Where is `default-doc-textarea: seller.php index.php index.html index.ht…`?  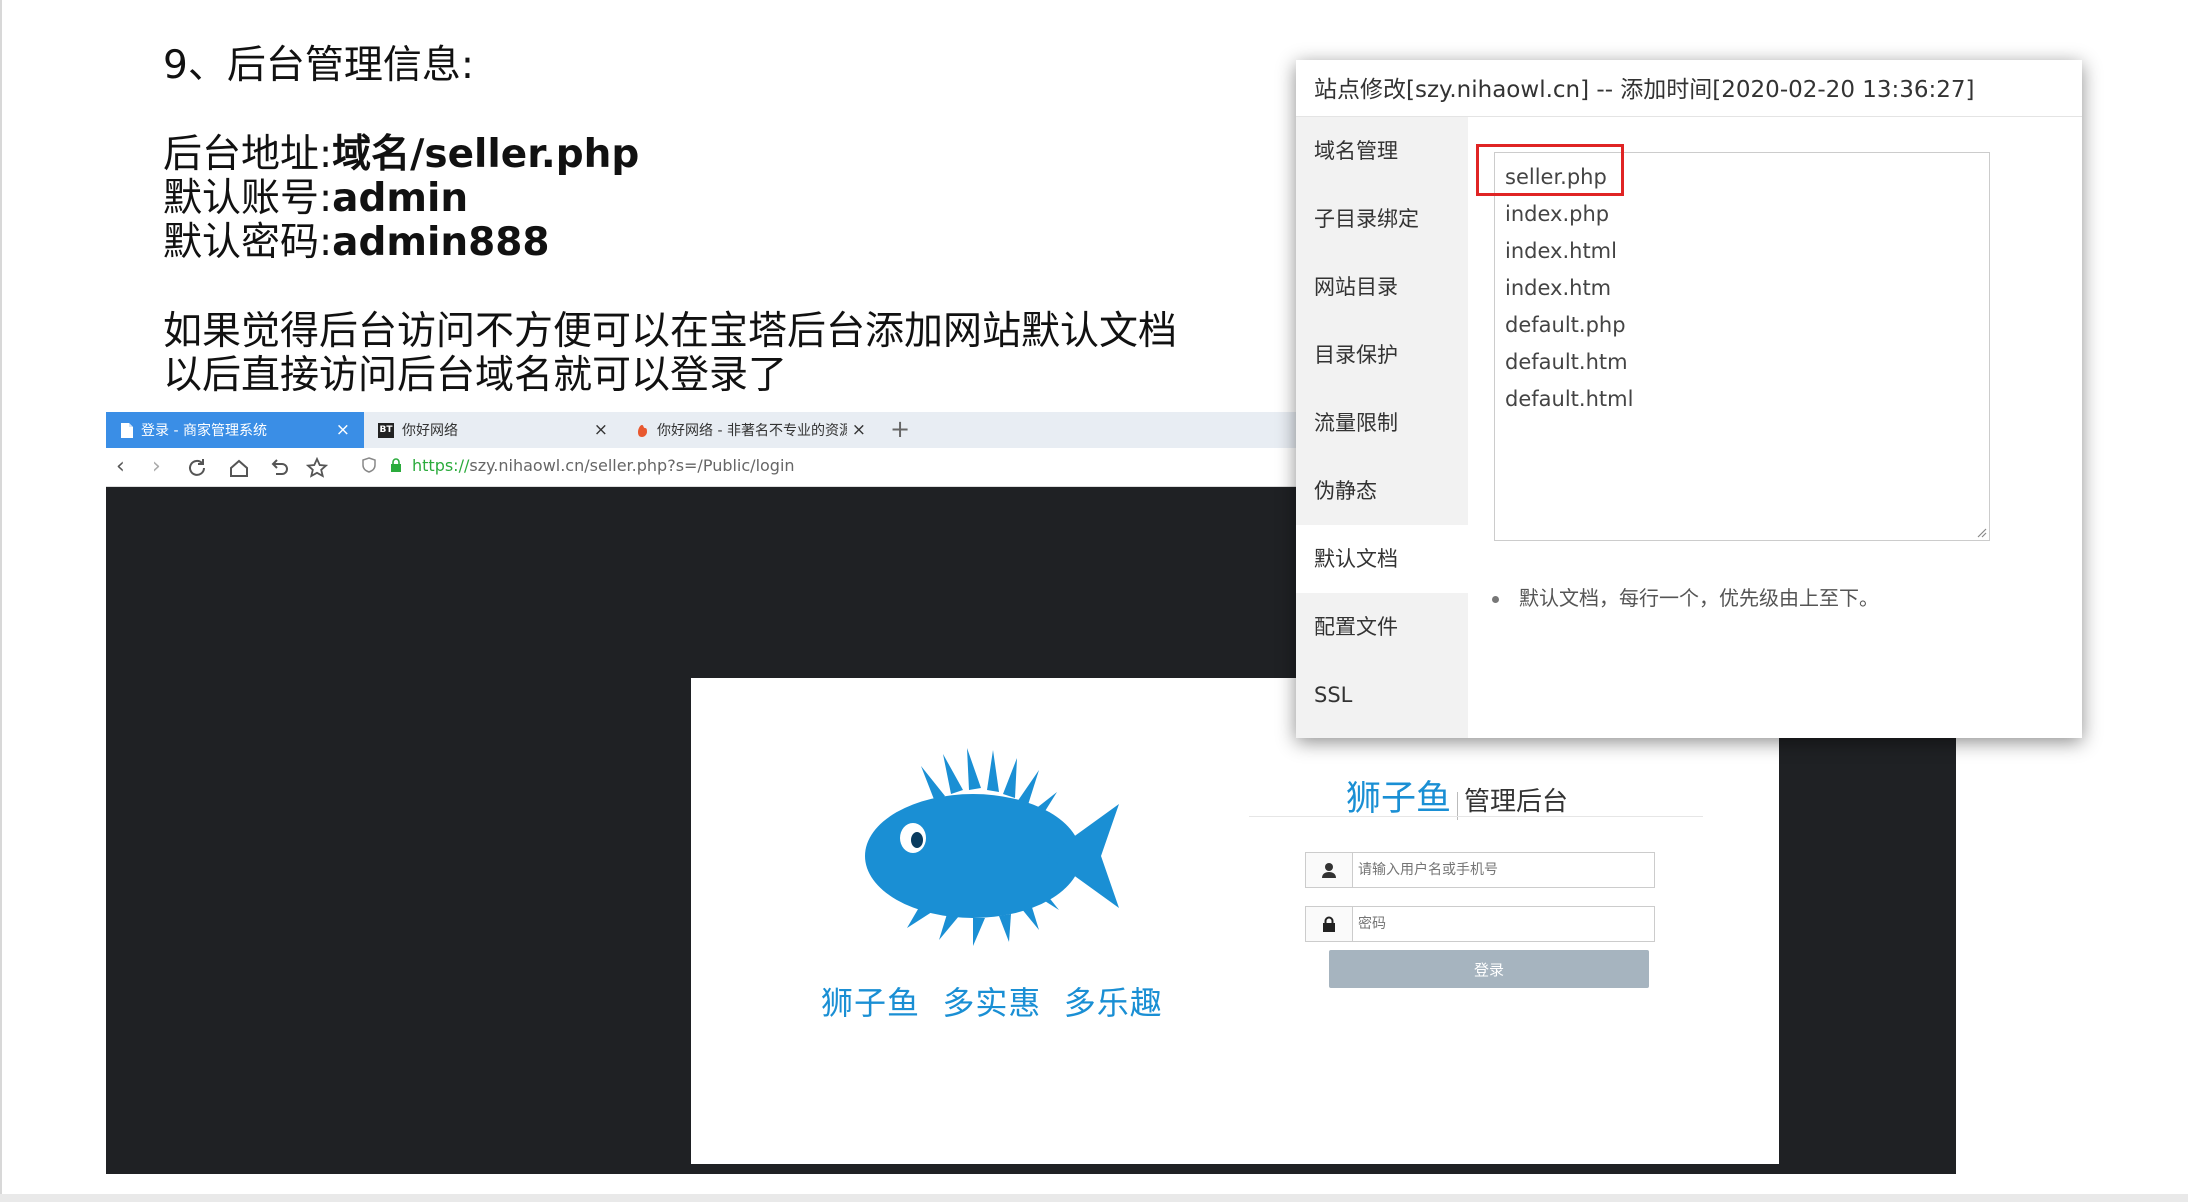
default-doc-textarea: seller.php index.php index.html index.ht… is located at coordinates (1742, 346).